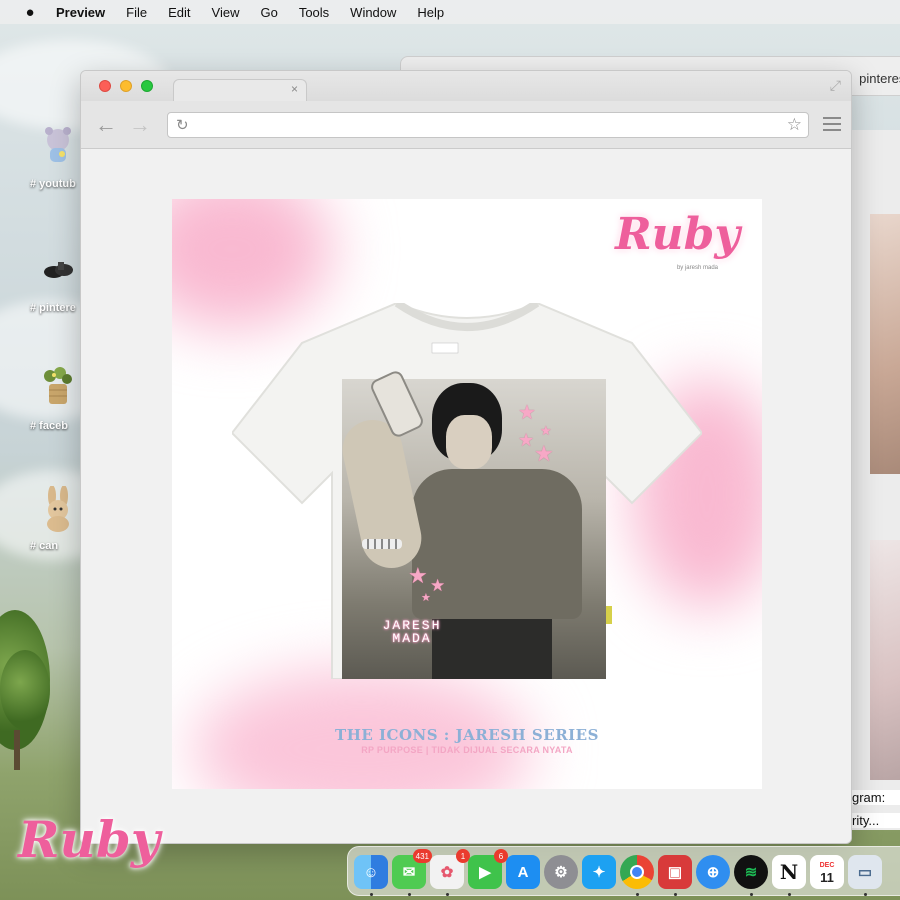 The height and width of the screenshot is (900, 900). I want to click on desktop-icon-youtube: # youtub, so click(58, 157).